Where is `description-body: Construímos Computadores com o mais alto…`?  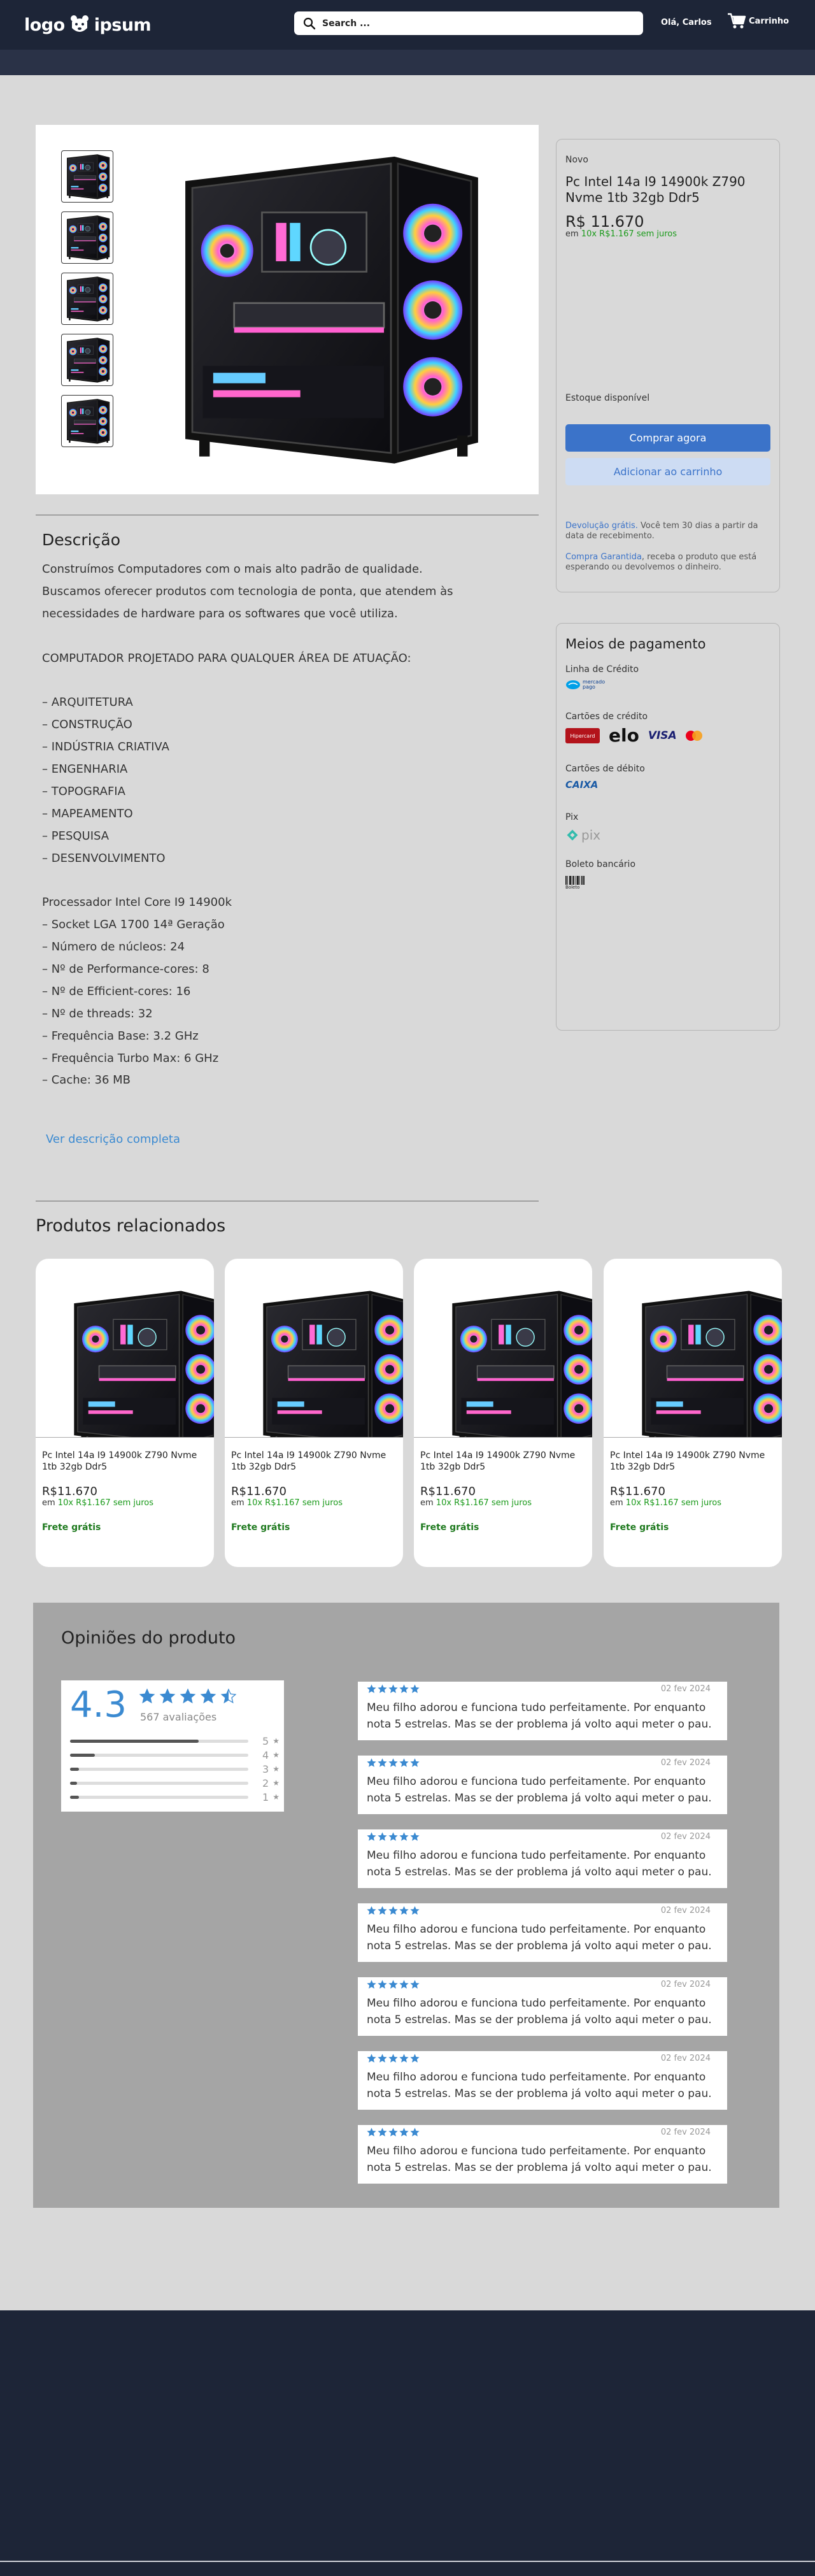 description-body: Construímos Computadores com o mais alto… is located at coordinates (284, 825).